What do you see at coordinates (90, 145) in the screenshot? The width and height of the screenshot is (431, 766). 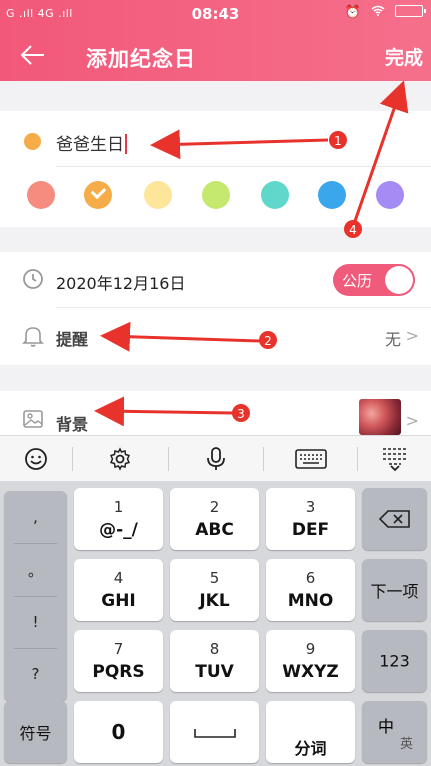 I see `name-input-text: 爸爸生日` at bounding box center [90, 145].